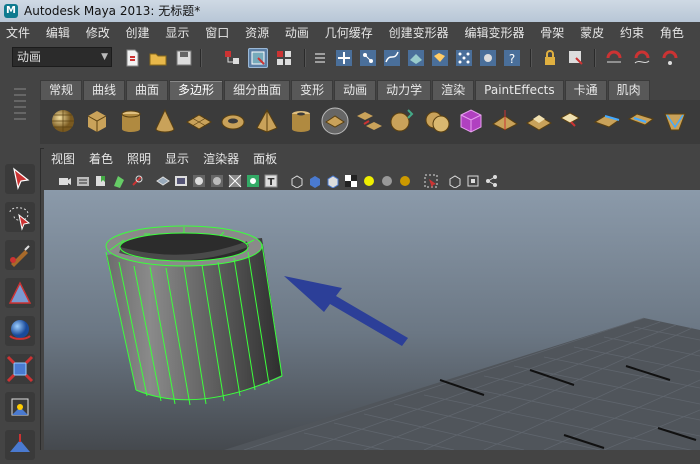  What do you see at coordinates (392, 58) in the screenshot?
I see `pick-curve-icon` at bounding box center [392, 58].